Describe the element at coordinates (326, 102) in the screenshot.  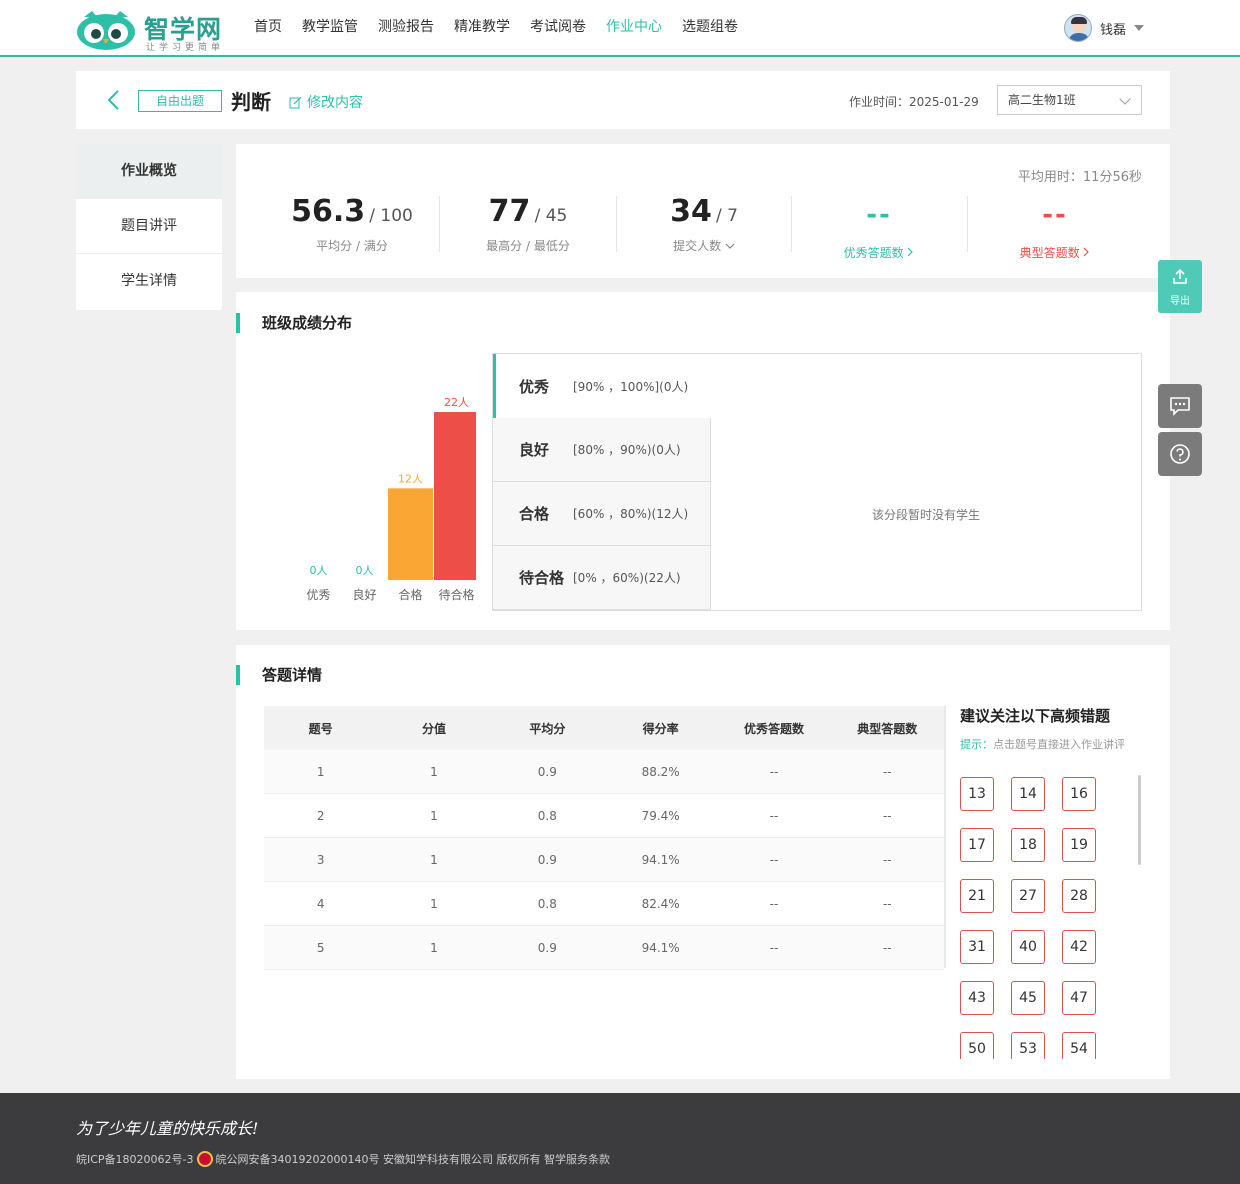
I see `edit-content-link: 修改内容` at that location.